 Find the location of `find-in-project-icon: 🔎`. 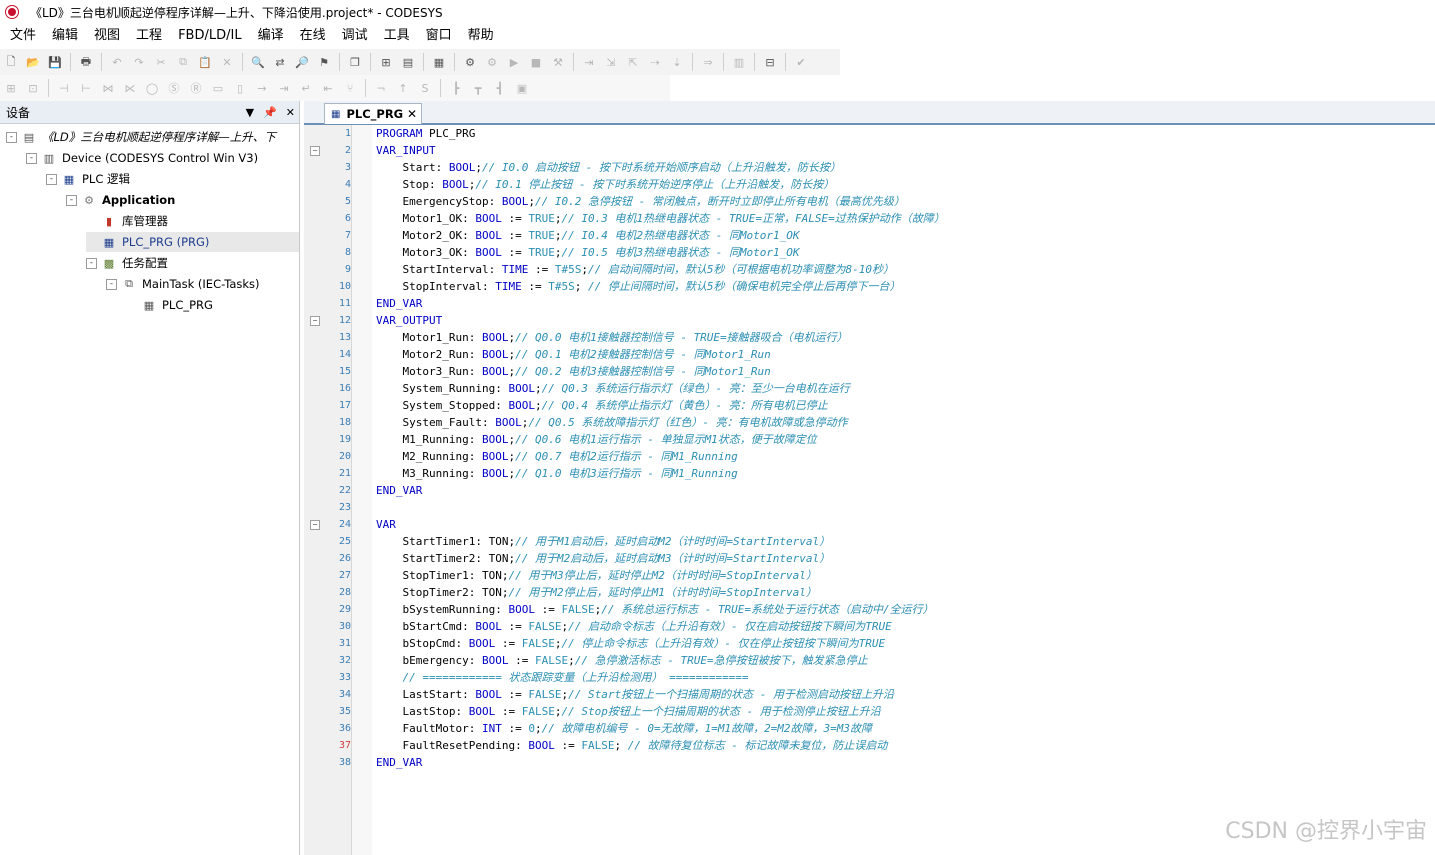

find-in-project-icon: 🔎 is located at coordinates (302, 62).